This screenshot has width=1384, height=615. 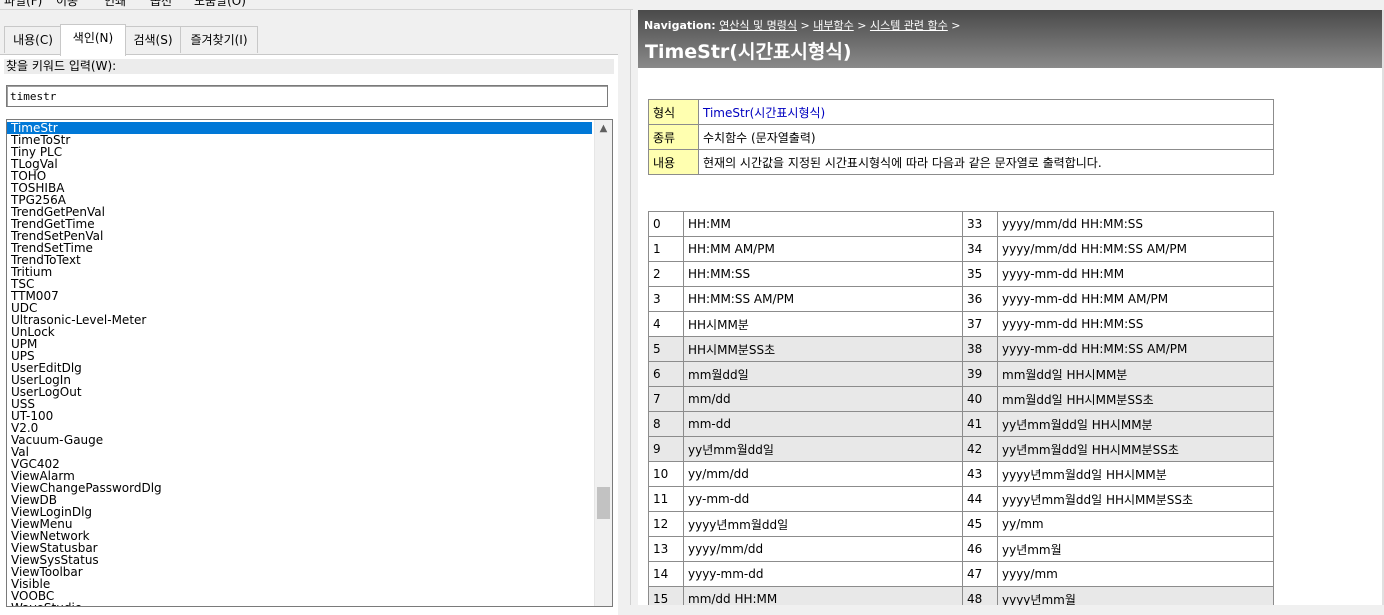 What do you see at coordinates (299, 596) in the screenshot?
I see `list-item: VOOBC` at bounding box center [299, 596].